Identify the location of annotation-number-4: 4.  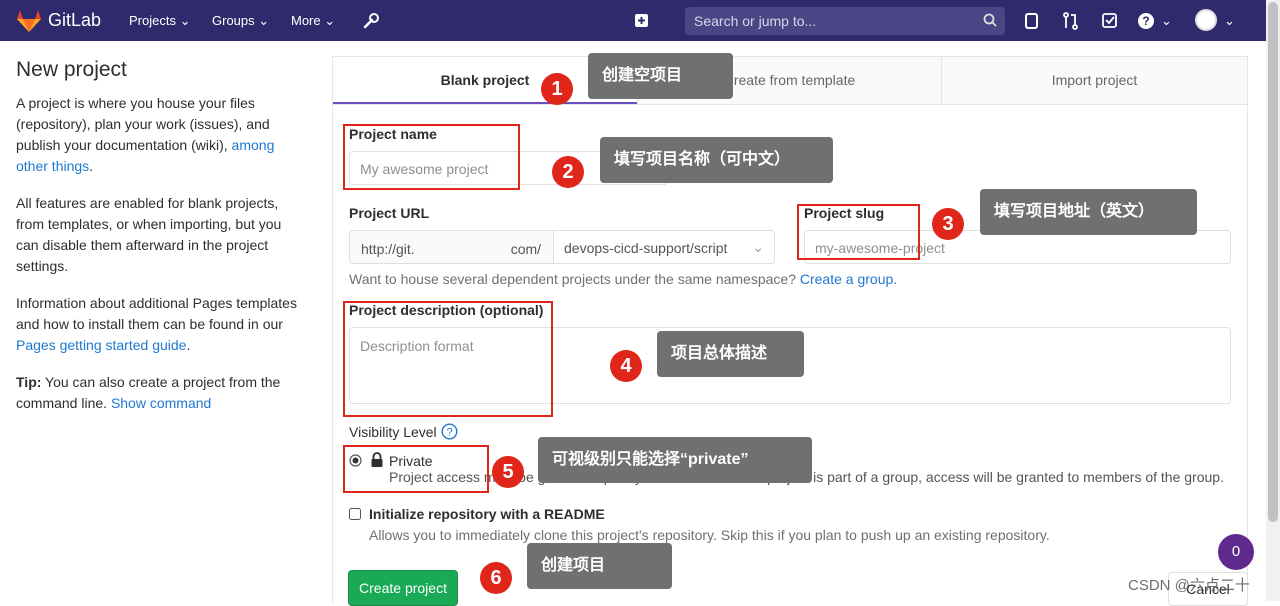
(626, 366).